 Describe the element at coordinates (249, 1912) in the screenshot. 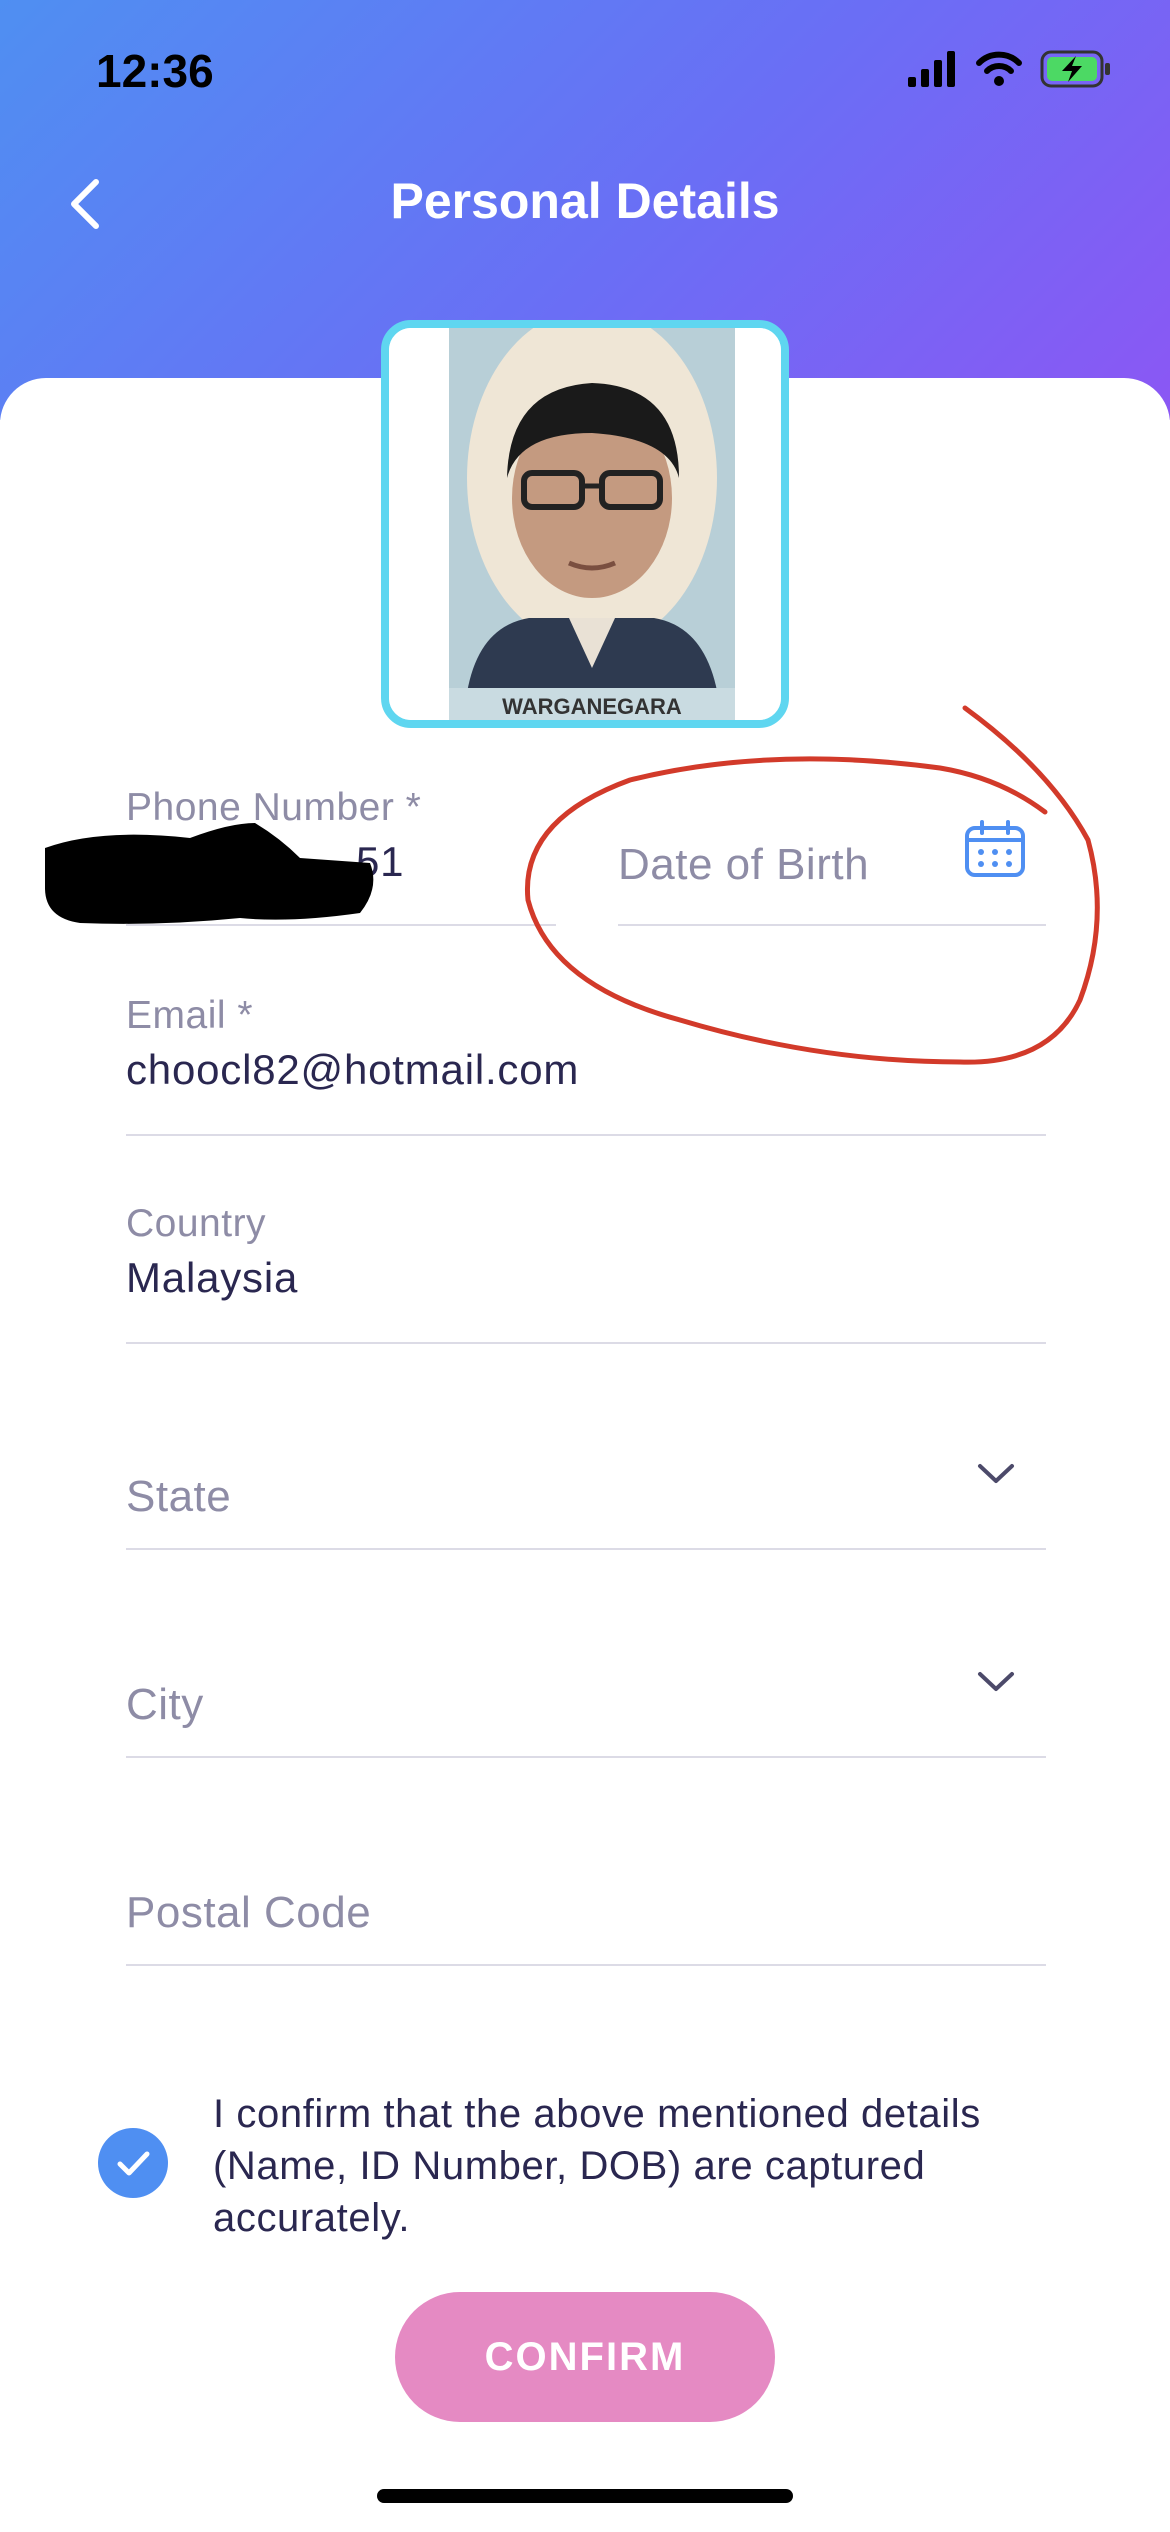

I see `postal-code-placeholder: Postal Code` at that location.